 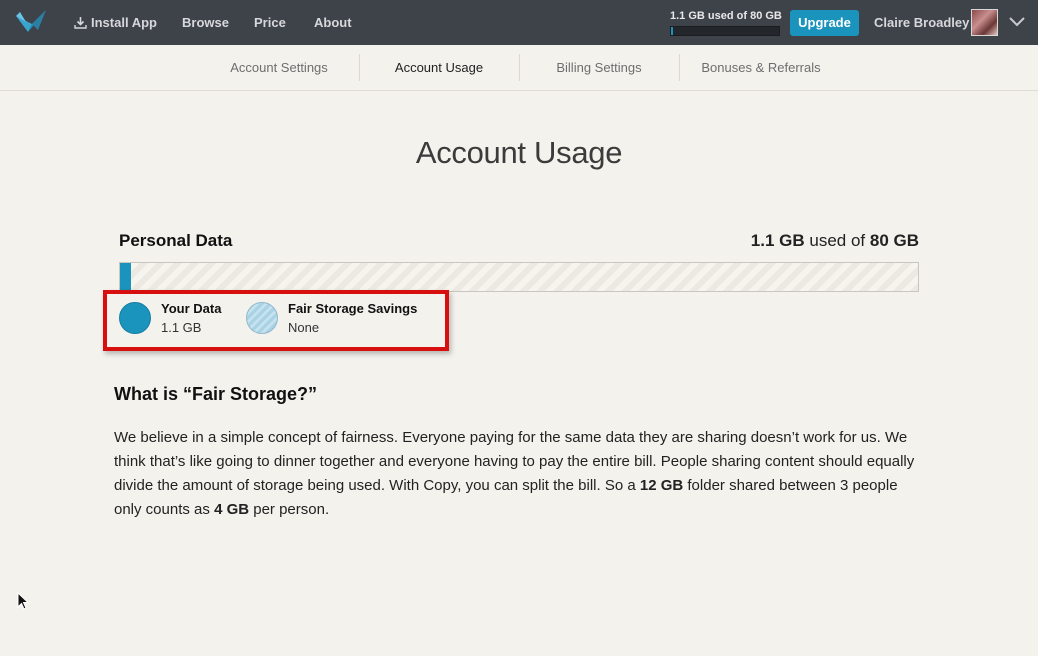 What do you see at coordinates (761, 67) in the screenshot?
I see `tab-bonuses-referrals: Bonuses & Referrals` at bounding box center [761, 67].